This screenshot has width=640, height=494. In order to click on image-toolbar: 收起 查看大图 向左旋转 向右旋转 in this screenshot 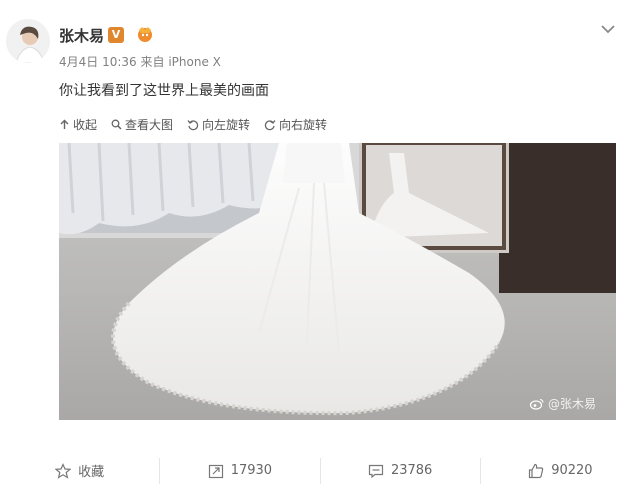, I will do `click(193, 124)`.